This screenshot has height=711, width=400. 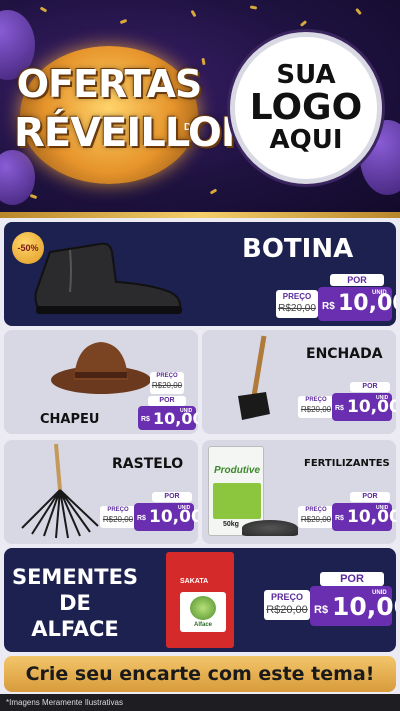 I want to click on product-name-line-2: DE, so click(x=75, y=603).